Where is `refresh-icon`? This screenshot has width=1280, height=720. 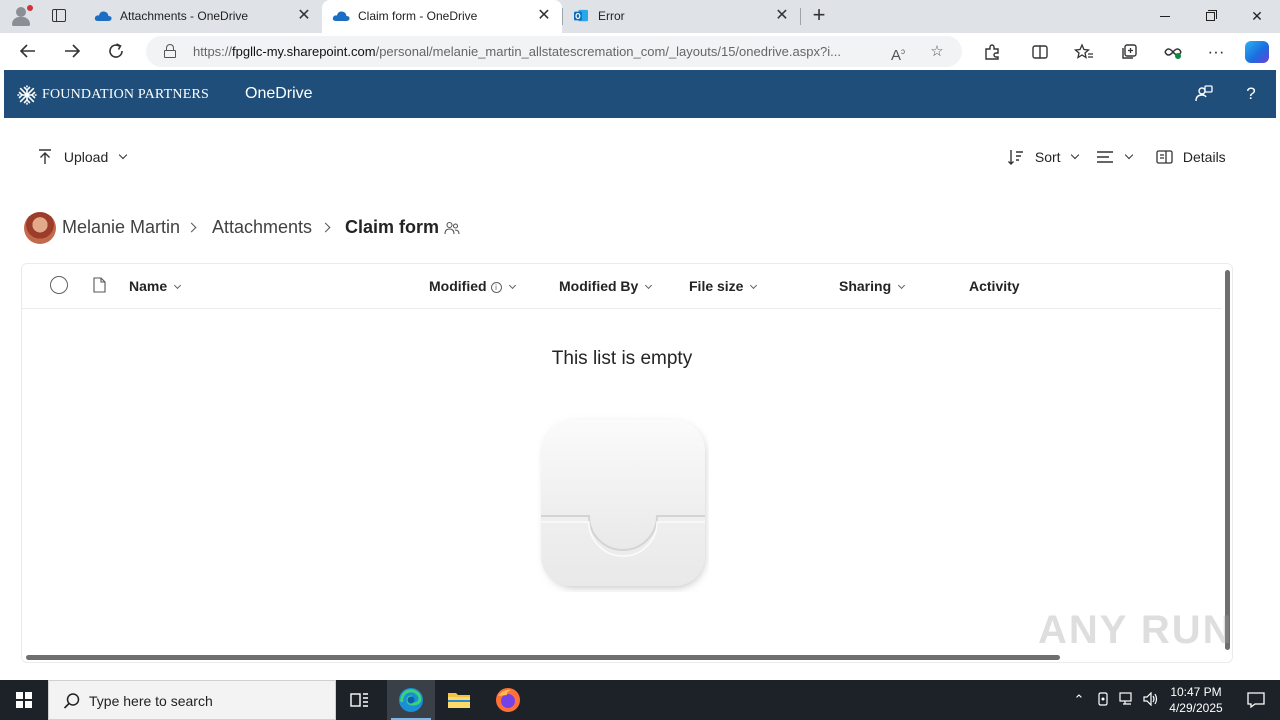 refresh-icon is located at coordinates (116, 50).